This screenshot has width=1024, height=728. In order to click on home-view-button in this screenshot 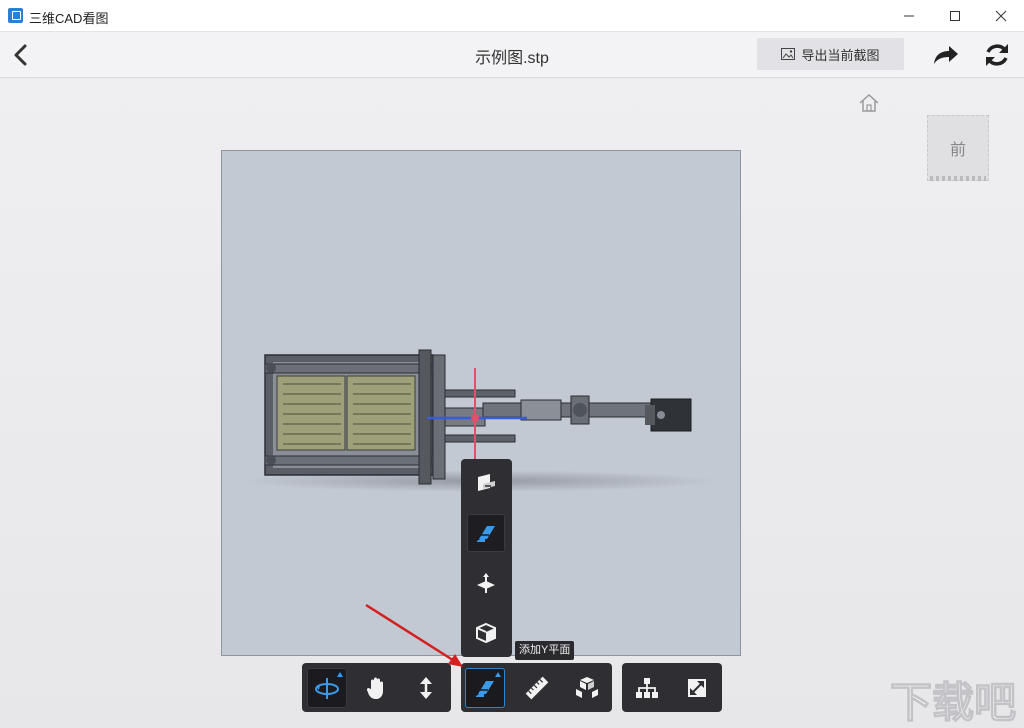, I will do `click(869, 103)`.